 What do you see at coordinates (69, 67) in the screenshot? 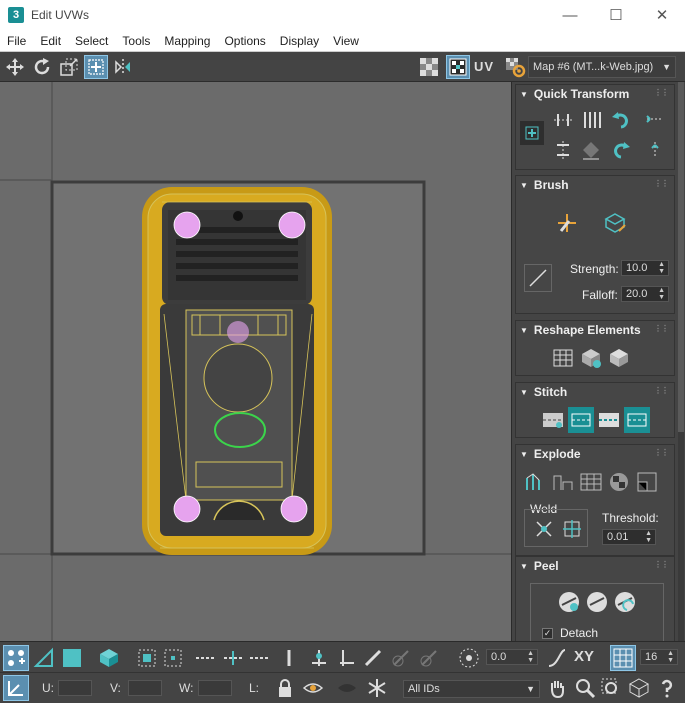
I see `scale-tool-button` at bounding box center [69, 67].